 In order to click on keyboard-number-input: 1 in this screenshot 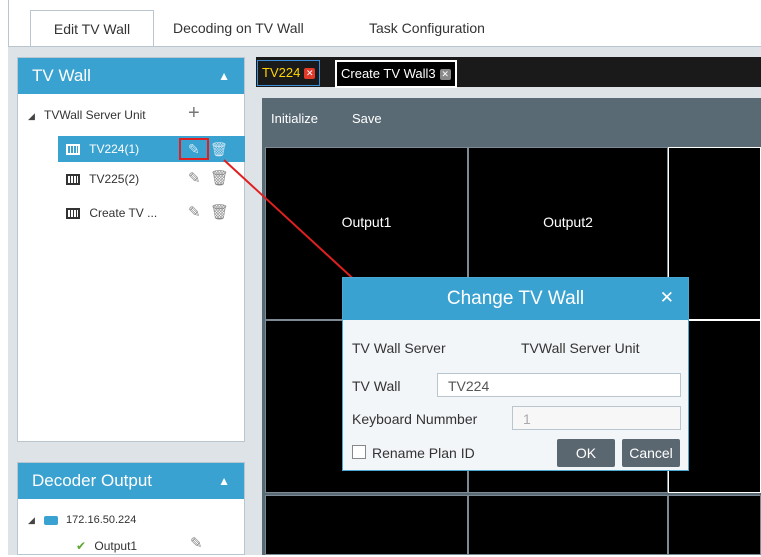, I will do `click(596, 418)`.